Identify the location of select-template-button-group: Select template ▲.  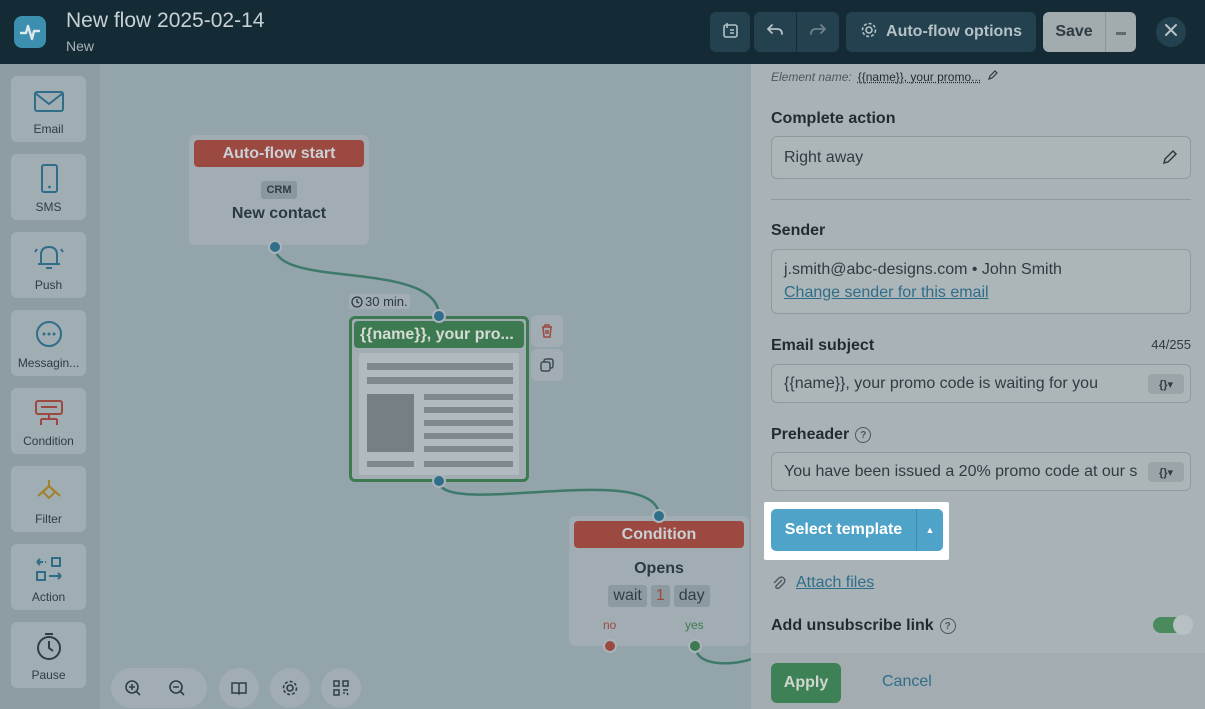
(857, 530).